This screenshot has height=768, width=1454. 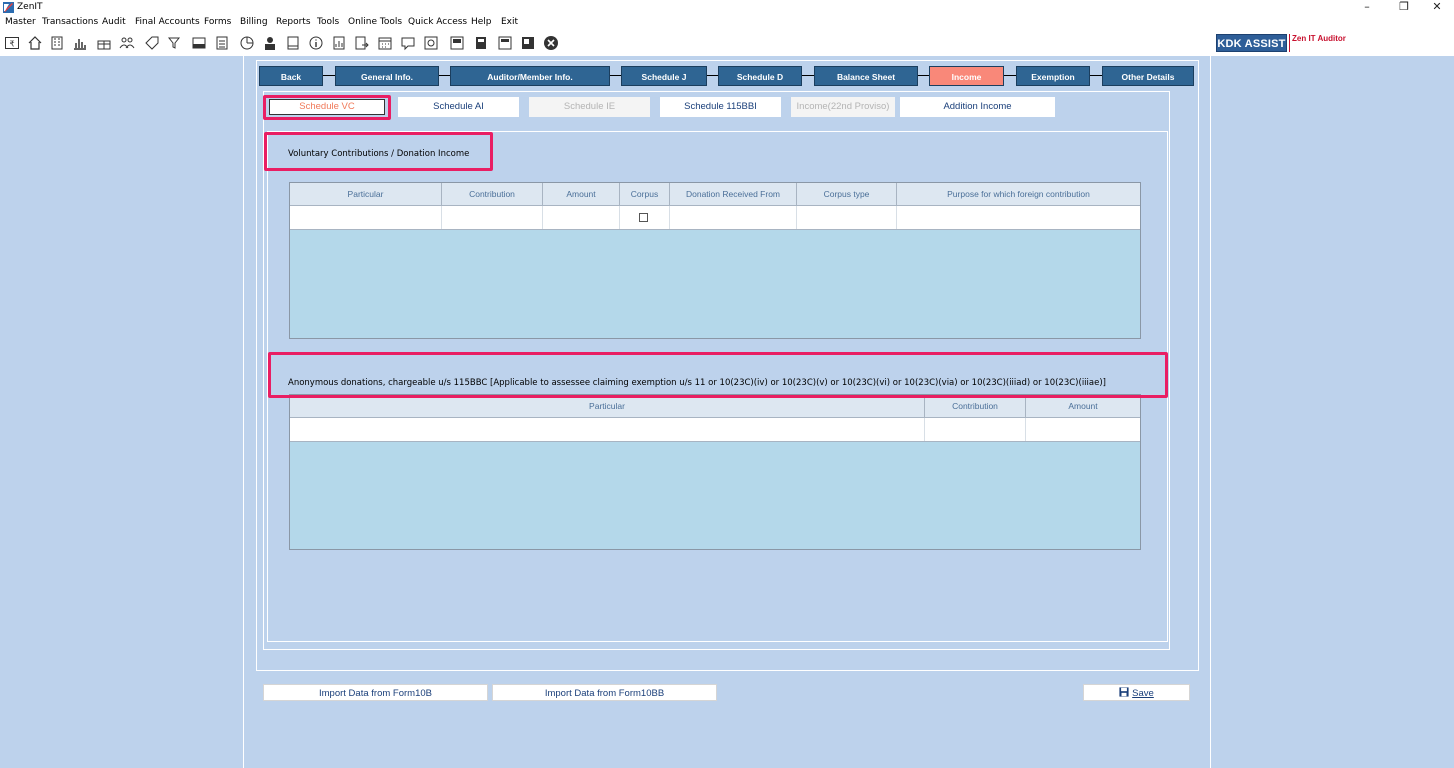 I want to click on building-icon, so click(x=56, y=42).